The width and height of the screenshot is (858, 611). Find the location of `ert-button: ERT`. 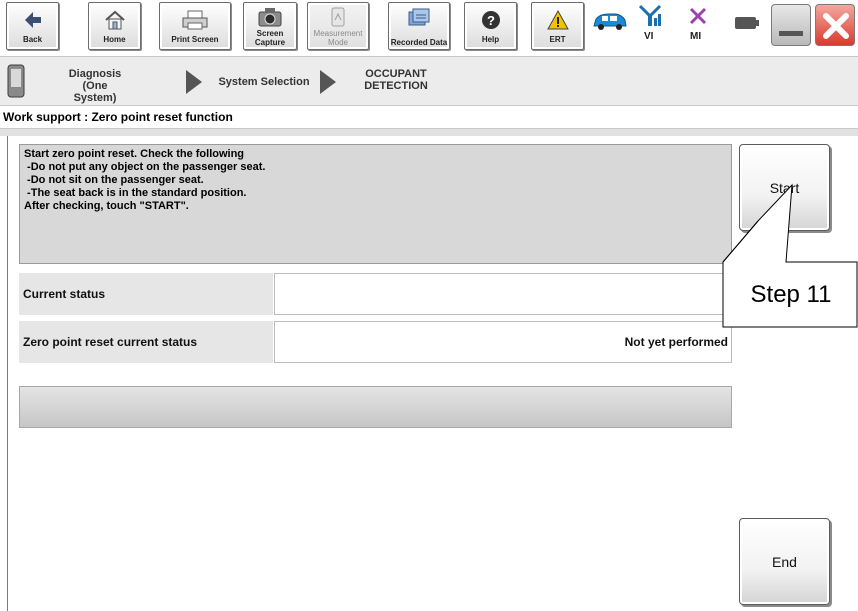

ert-button: ERT is located at coordinates (557, 26).